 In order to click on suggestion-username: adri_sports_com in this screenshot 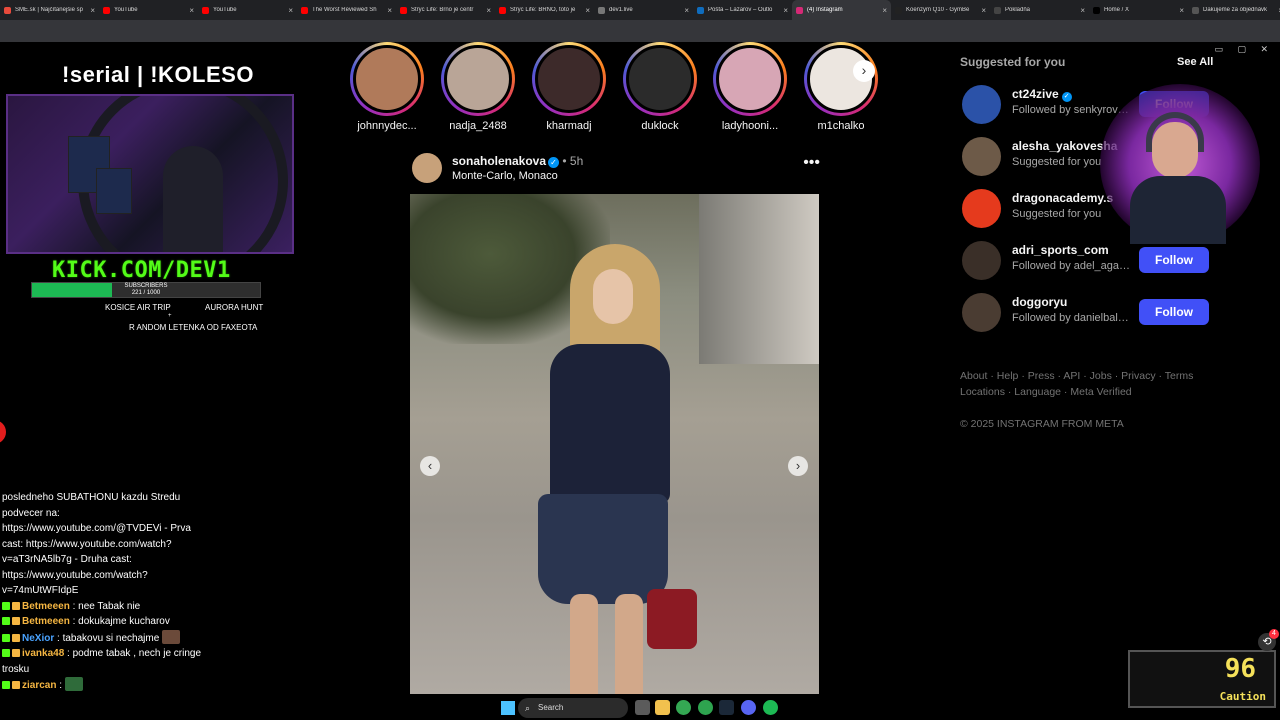, I will do `click(1060, 250)`.